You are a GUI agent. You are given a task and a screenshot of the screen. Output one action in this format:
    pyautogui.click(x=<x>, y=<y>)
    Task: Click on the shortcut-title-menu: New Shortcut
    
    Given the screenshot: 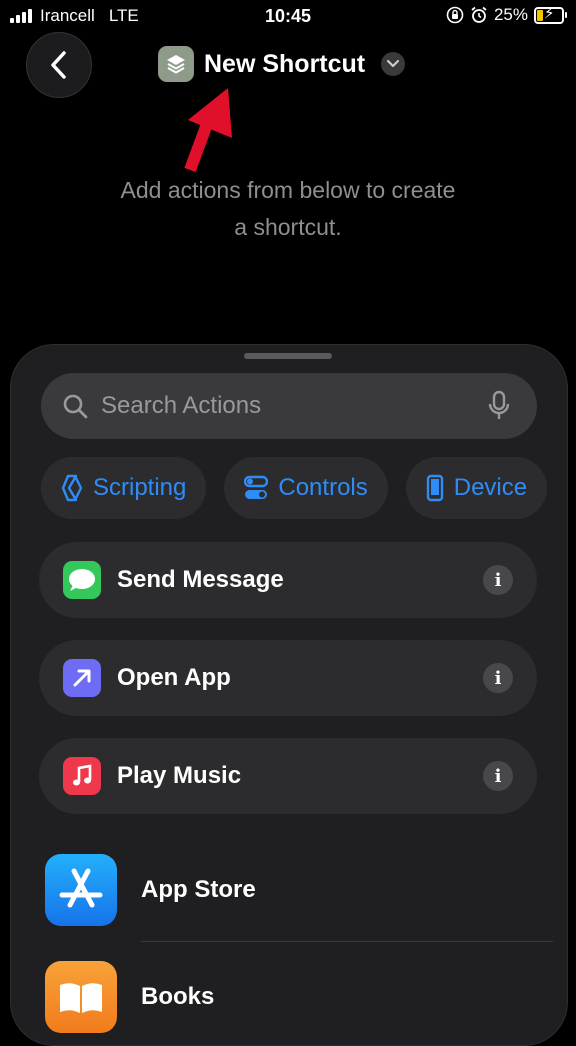 What is the action you would take?
    pyautogui.click(x=282, y=64)
    